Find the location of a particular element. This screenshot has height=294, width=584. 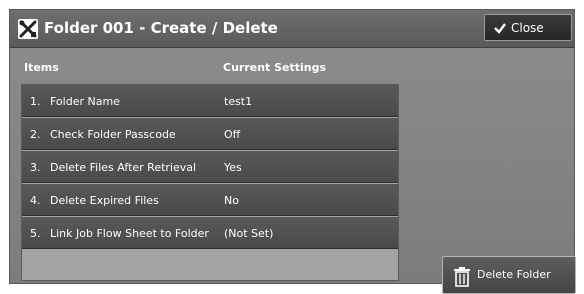

list-item-delete-files-after-retrieval: 3. Delete Files After Retrieval Yes is located at coordinates (210, 167).